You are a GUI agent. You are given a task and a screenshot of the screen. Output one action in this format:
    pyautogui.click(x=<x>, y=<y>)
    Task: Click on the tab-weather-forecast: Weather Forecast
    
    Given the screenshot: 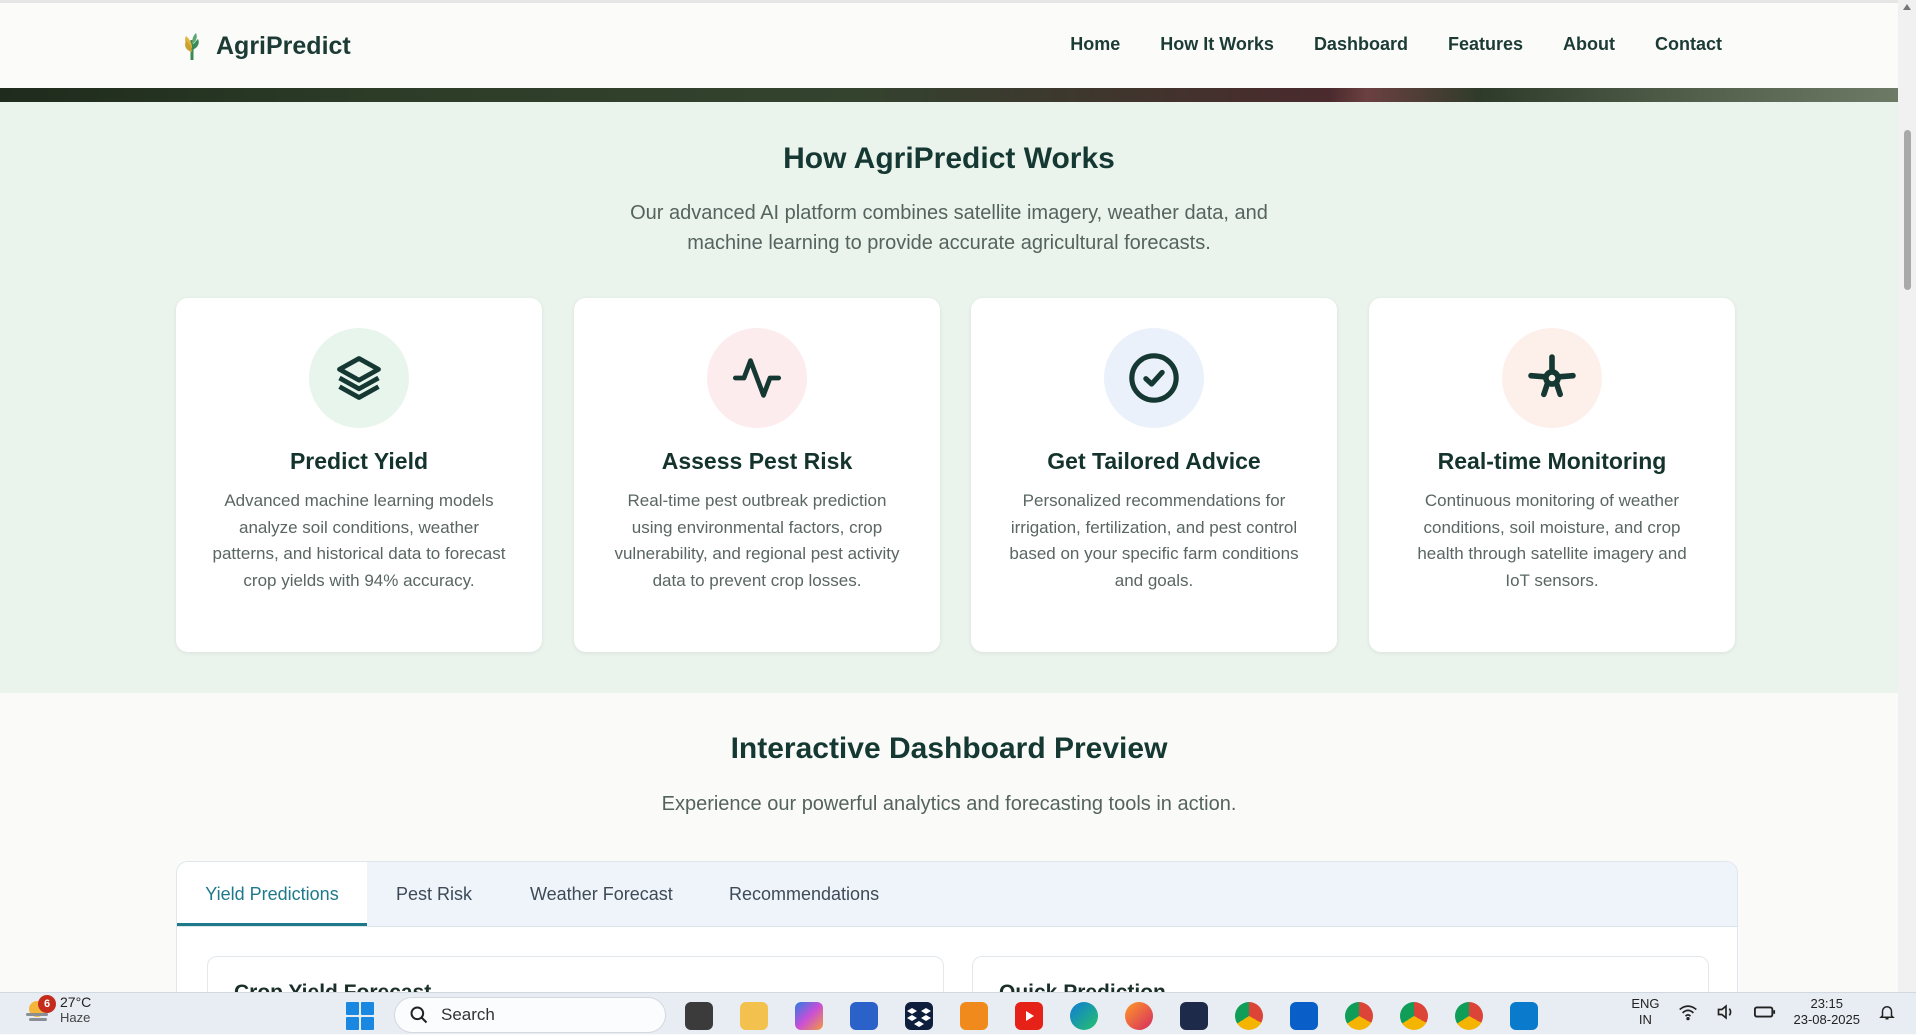 What is the action you would take?
    pyautogui.click(x=601, y=894)
    